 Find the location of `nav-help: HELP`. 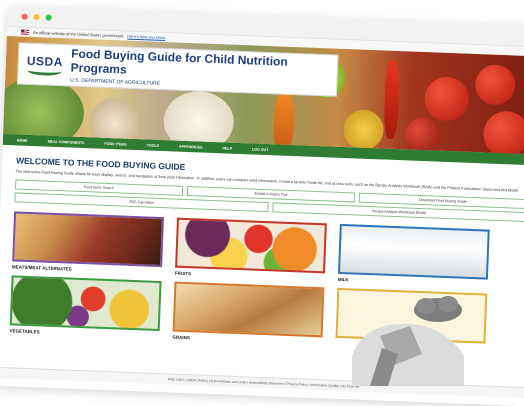

nav-help: HELP is located at coordinates (227, 148).